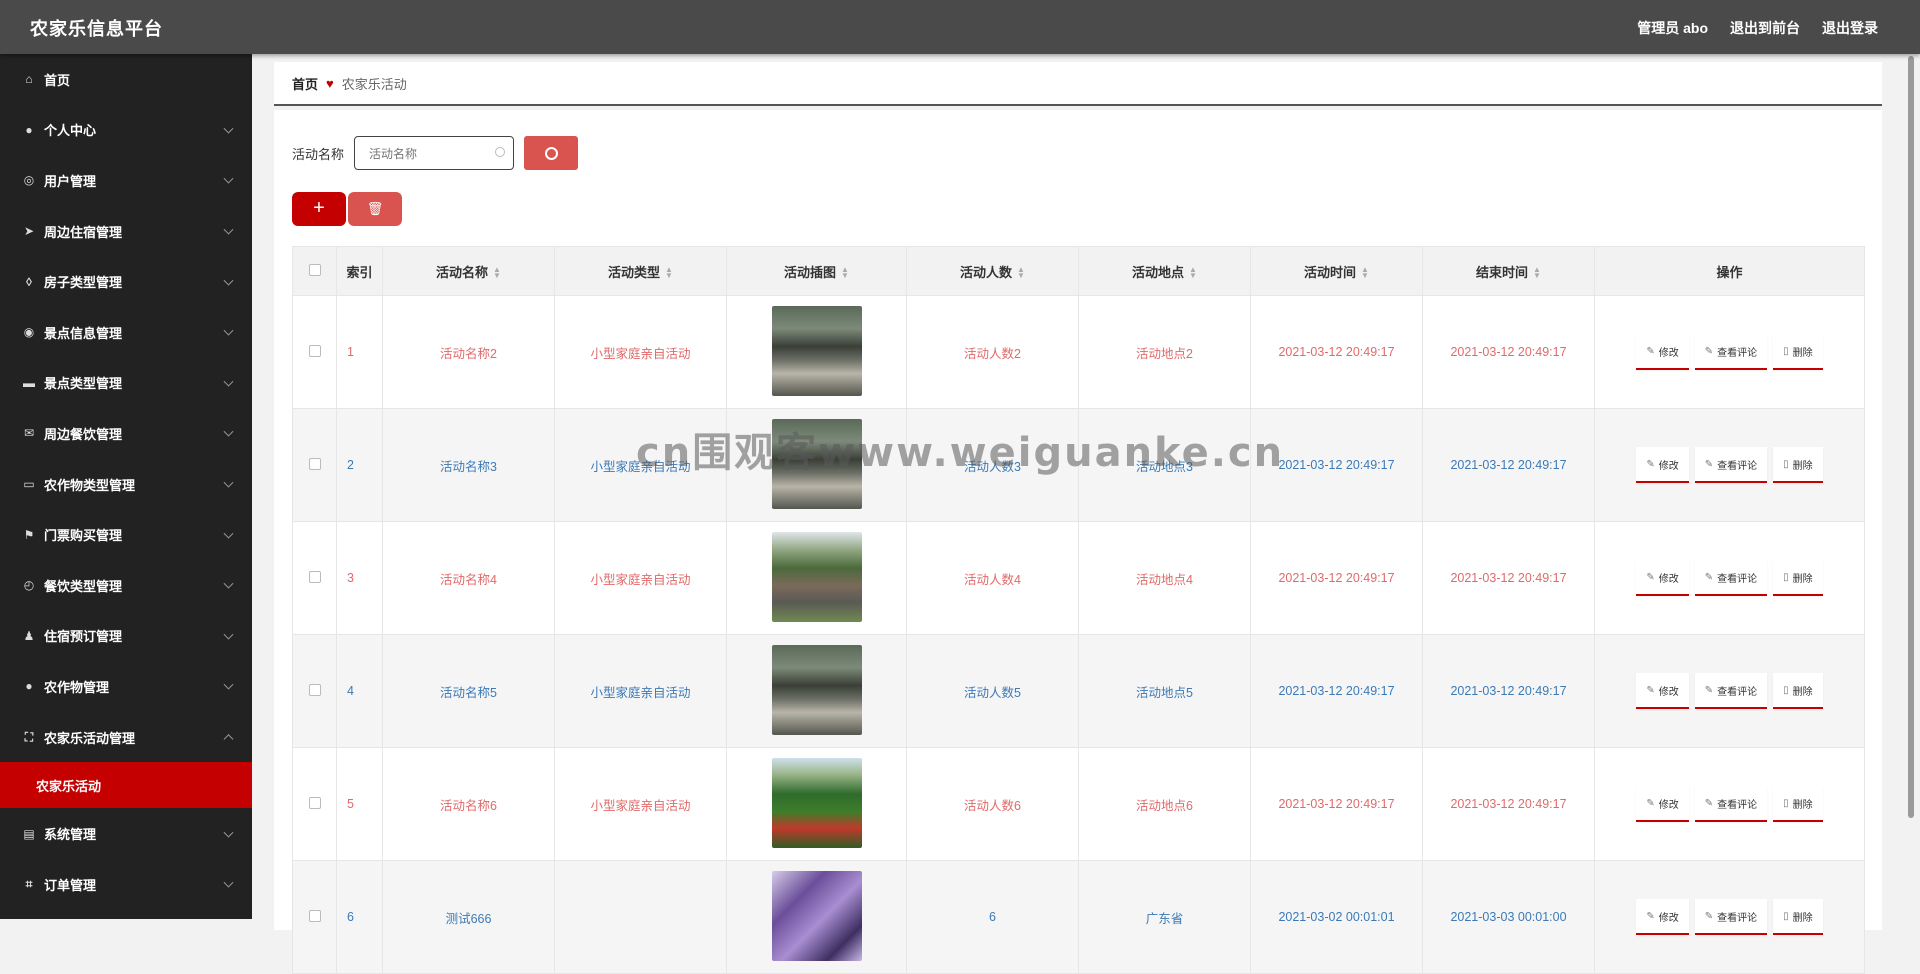  I want to click on sidebar-item-0: ⌂ 首页, so click(126, 79).